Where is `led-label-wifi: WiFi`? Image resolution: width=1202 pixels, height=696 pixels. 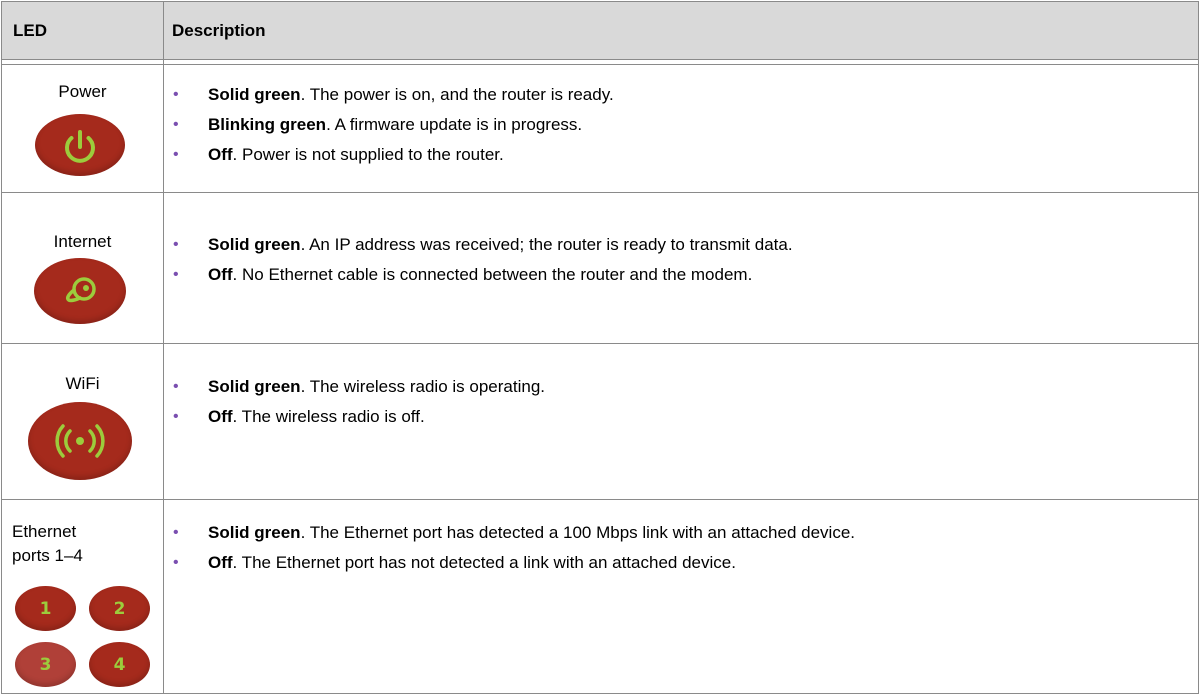 led-label-wifi: WiFi is located at coordinates (82, 383).